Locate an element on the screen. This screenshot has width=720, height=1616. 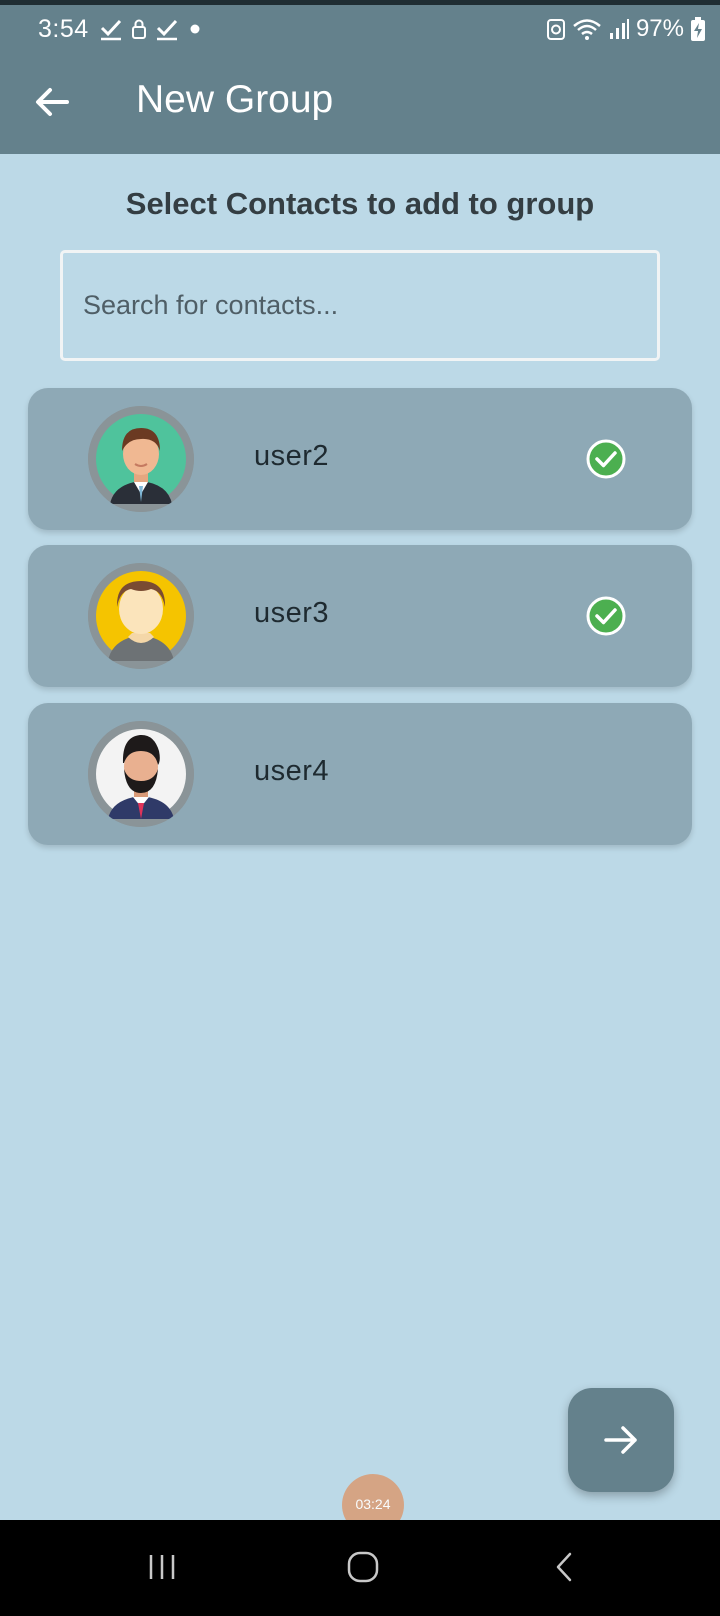
status-time: 3:54 is located at coordinates (63, 29).